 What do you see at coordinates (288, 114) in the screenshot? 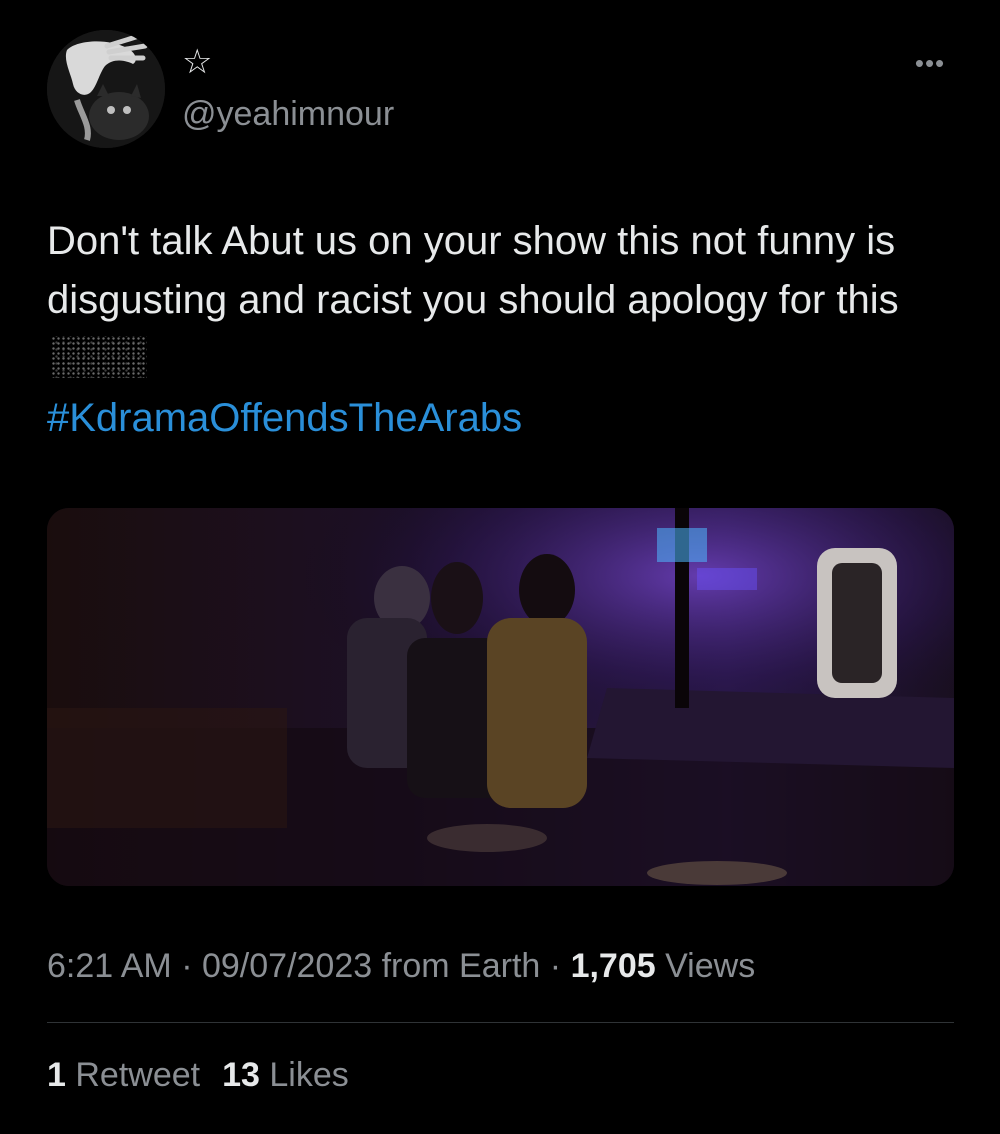
I see `user-handle: @yeahimnour` at bounding box center [288, 114].